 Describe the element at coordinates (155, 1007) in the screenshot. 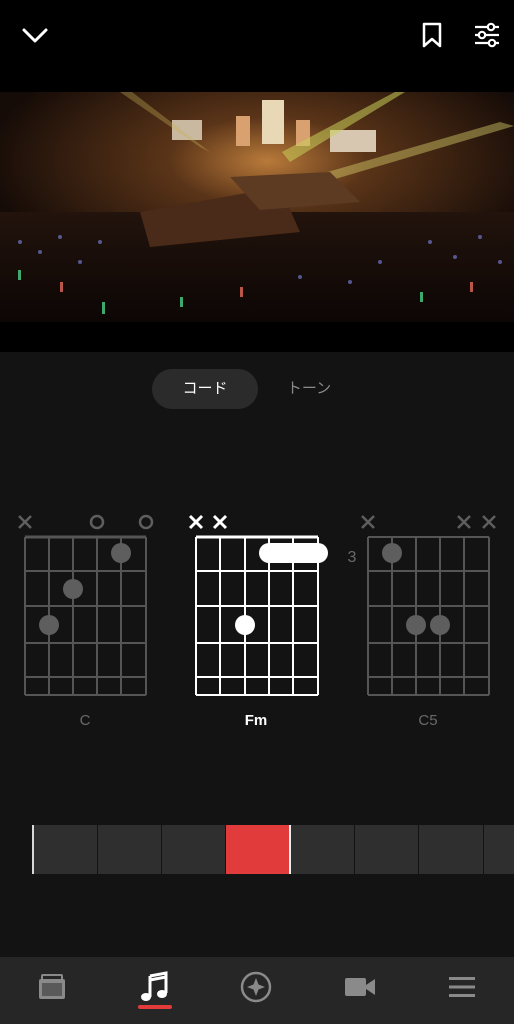

I see `nav-active-indicator` at that location.